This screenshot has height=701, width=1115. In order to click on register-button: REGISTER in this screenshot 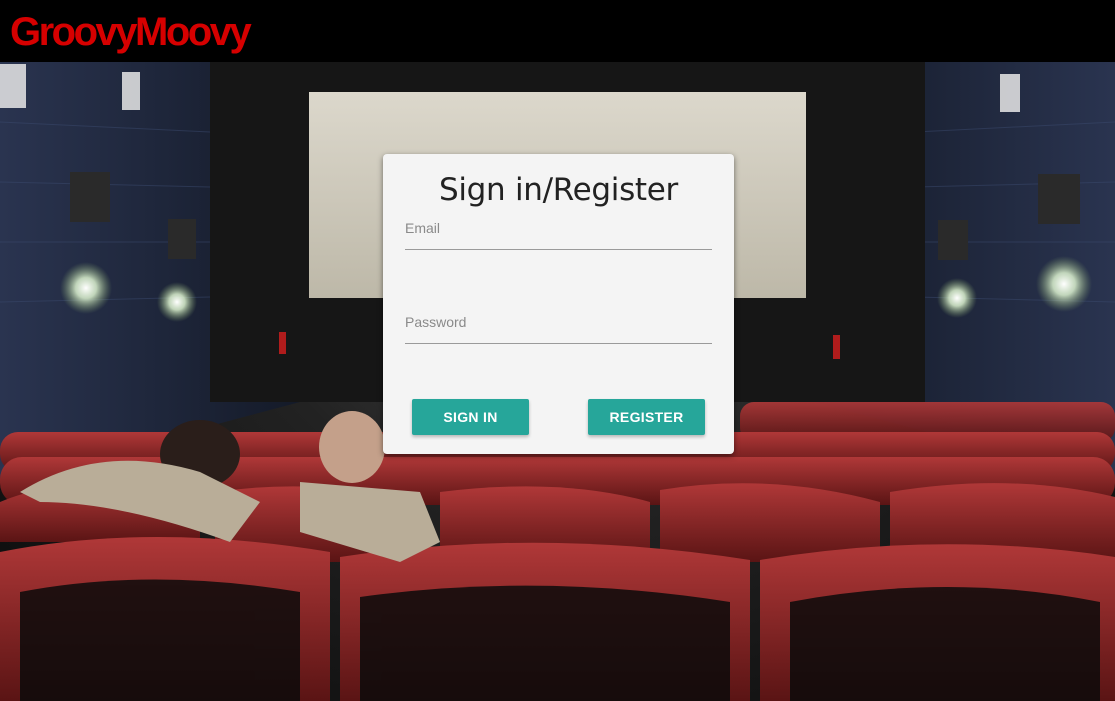, I will do `click(646, 417)`.